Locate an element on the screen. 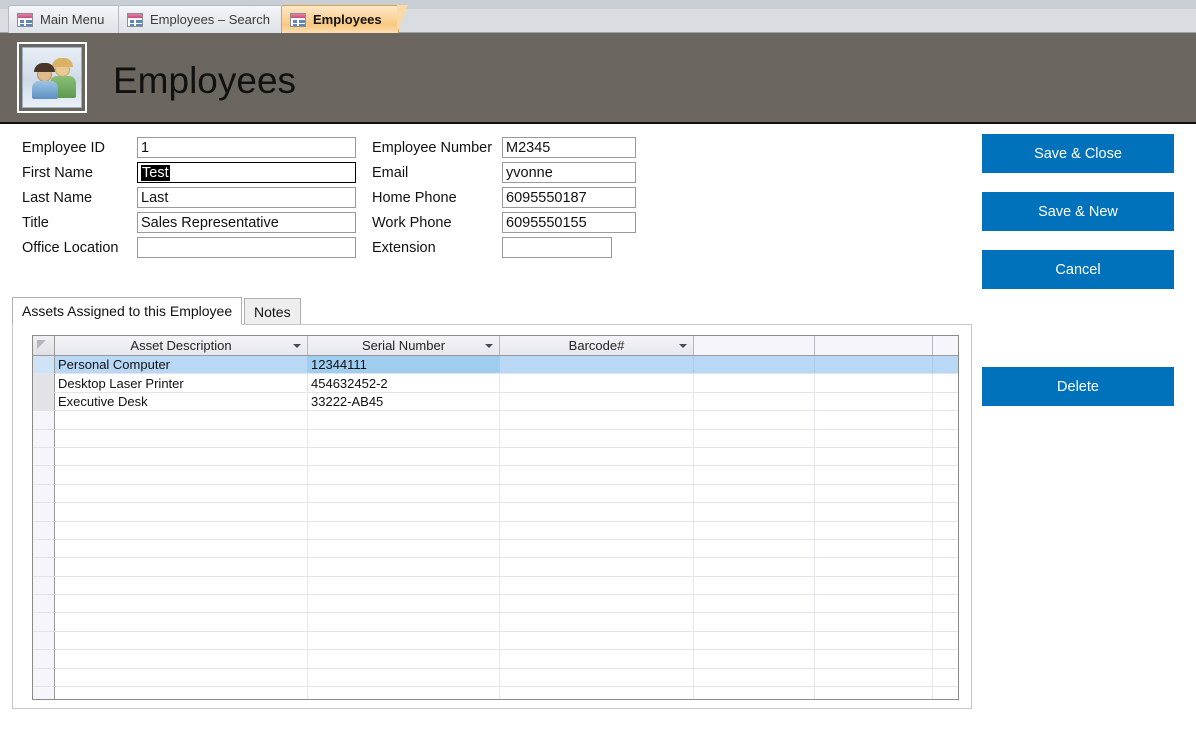 The width and height of the screenshot is (1196, 736). table-cell: 454632452-2 is located at coordinates (404, 383).